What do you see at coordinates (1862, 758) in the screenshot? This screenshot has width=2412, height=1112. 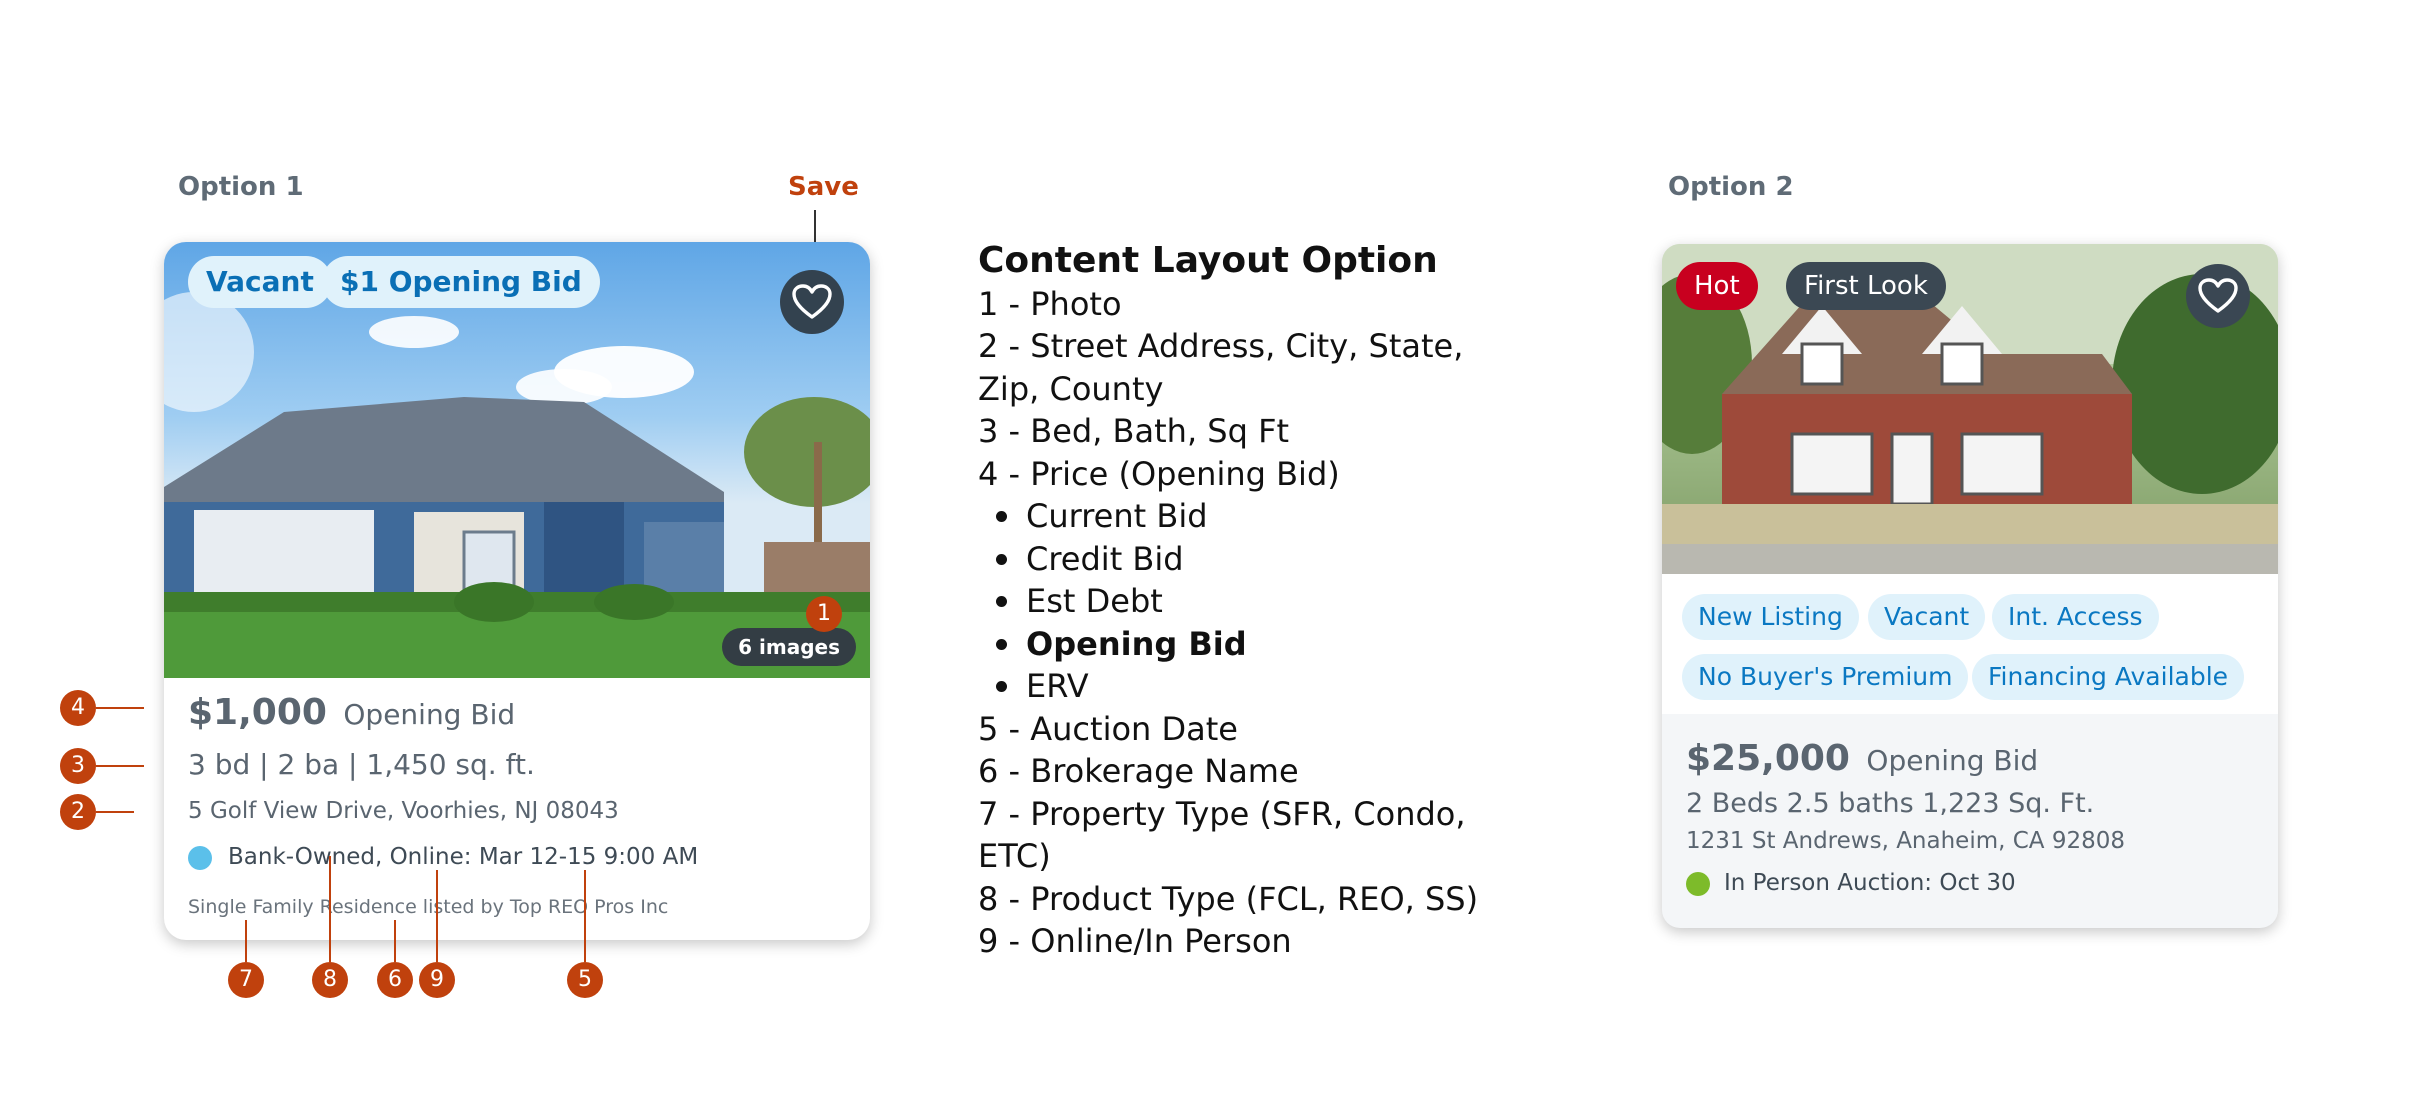 I see `price-row: $25,000 Opening Bid` at bounding box center [1862, 758].